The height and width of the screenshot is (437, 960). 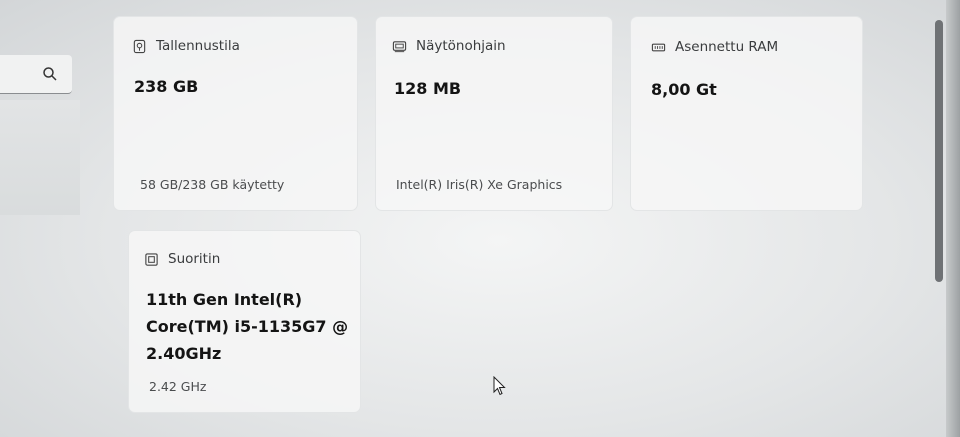 I want to click on scrollbar-thumb, so click(x=939, y=151).